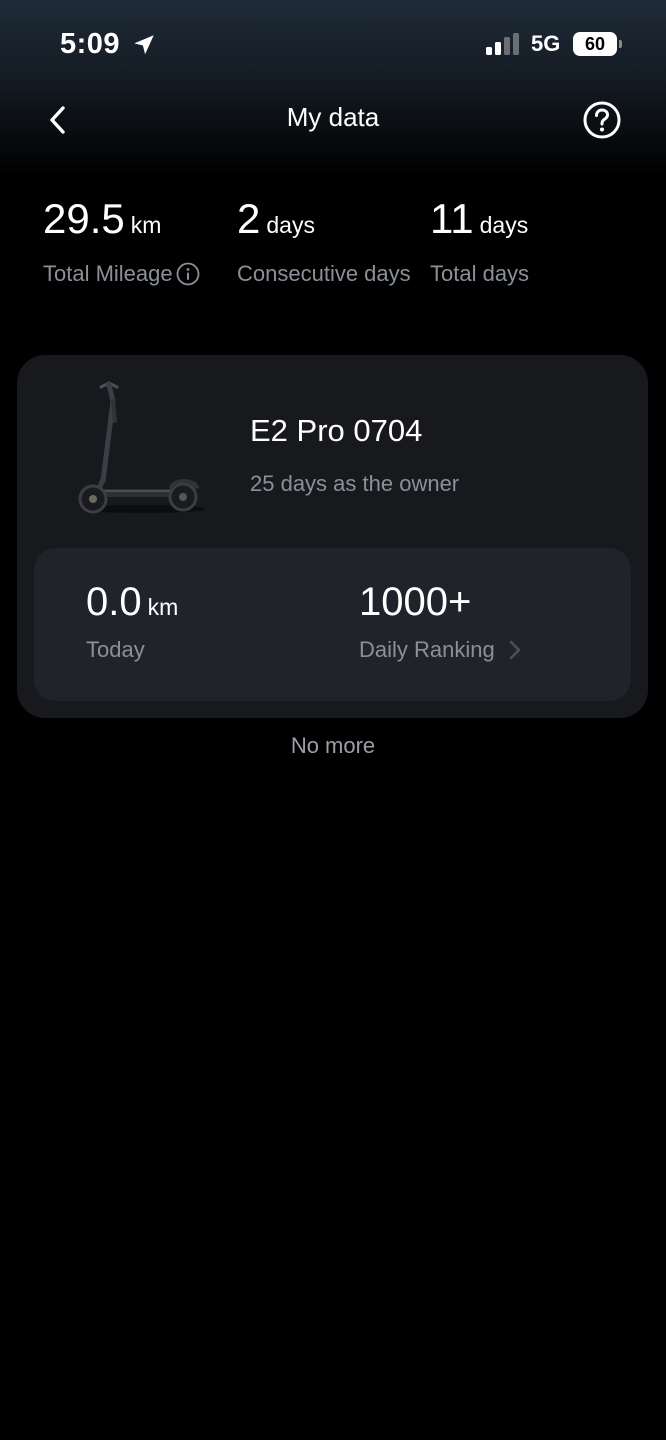  Describe the element at coordinates (144, 45) in the screenshot. I see `location-arrow-icon` at that location.